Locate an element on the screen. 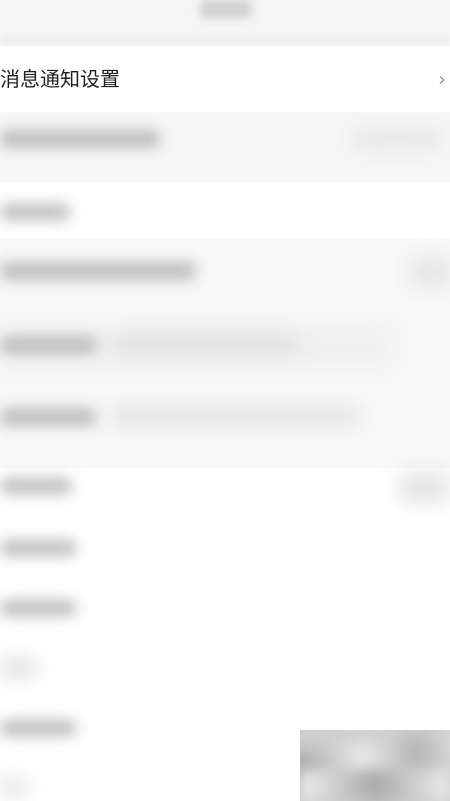 The image size is (450, 801). notification-settings-label: 消息通知设置 is located at coordinates (60, 79).